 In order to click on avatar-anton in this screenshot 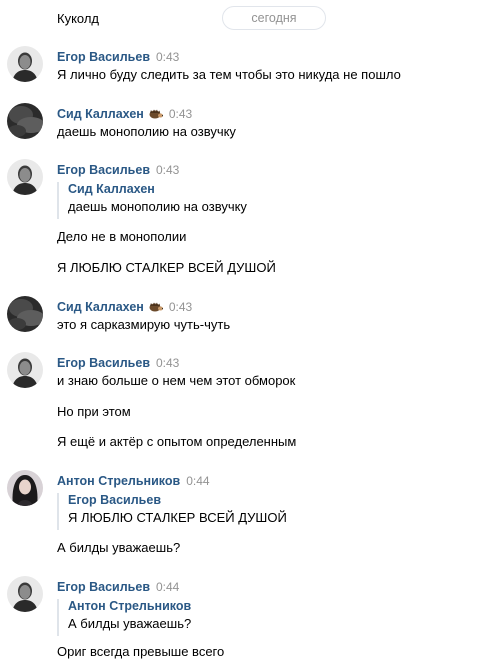, I will do `click(25, 488)`.